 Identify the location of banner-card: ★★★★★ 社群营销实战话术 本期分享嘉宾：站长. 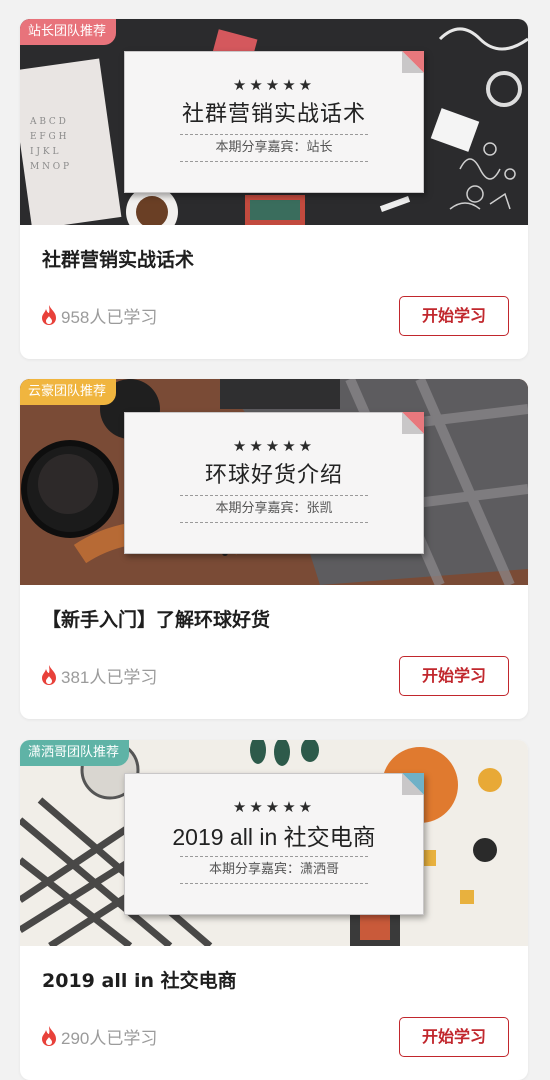
(274, 122).